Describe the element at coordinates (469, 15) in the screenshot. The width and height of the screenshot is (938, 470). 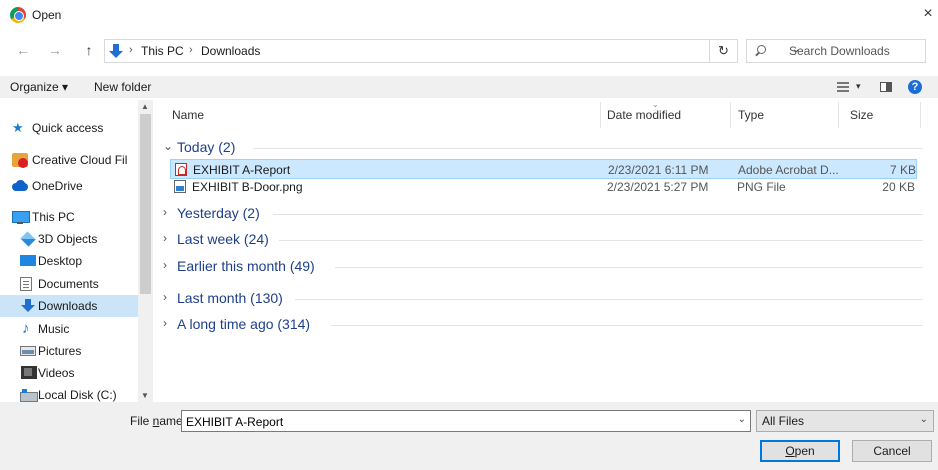
I see `title-bar: Open ×` at that location.